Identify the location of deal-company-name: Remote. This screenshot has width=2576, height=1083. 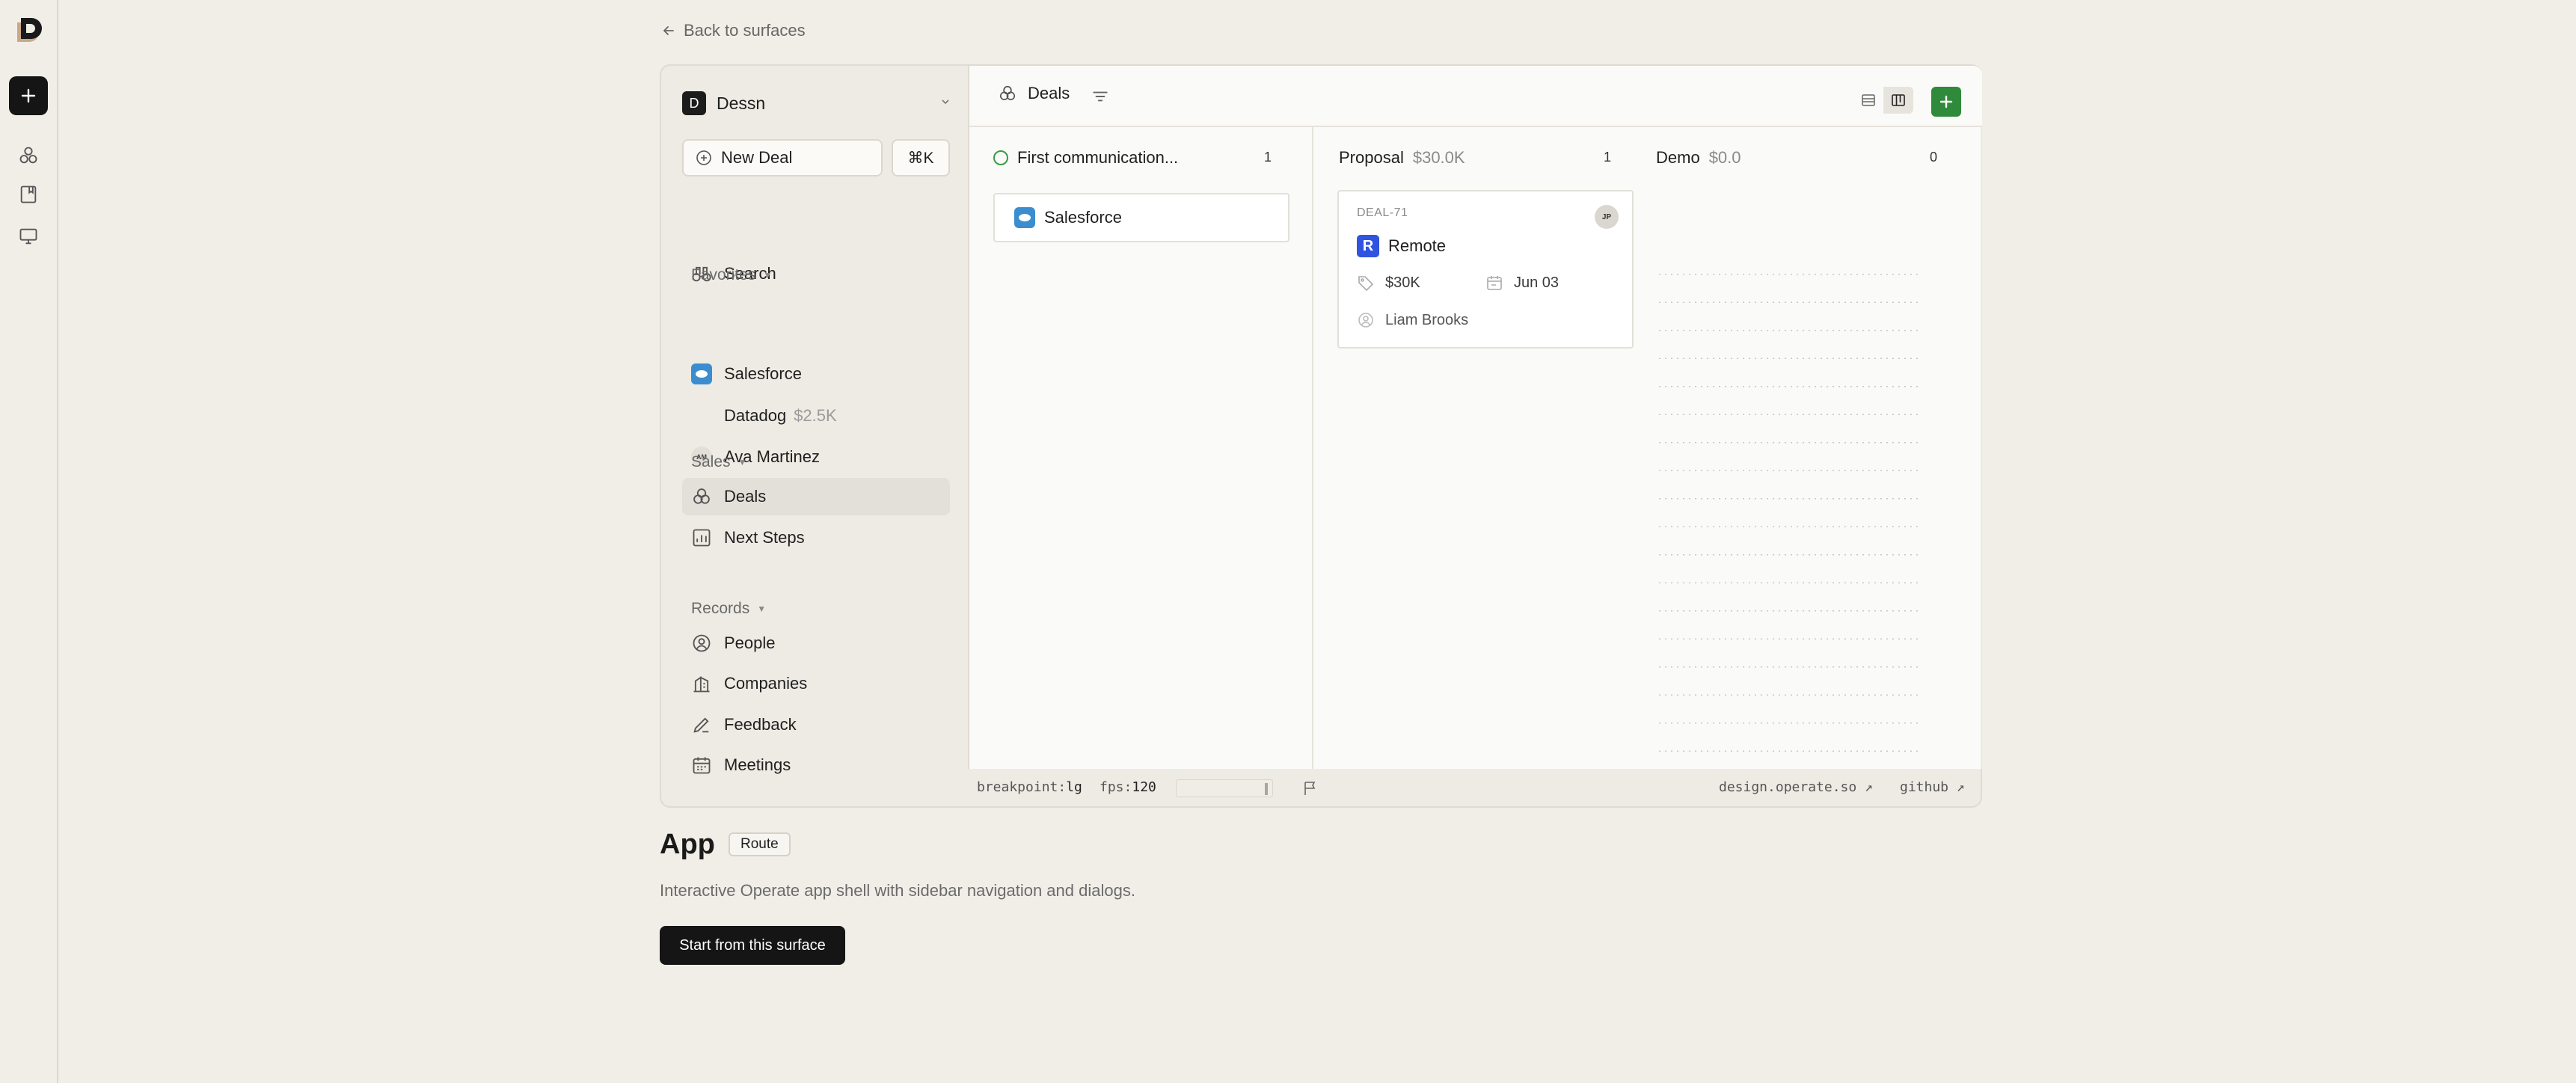
(1417, 245).